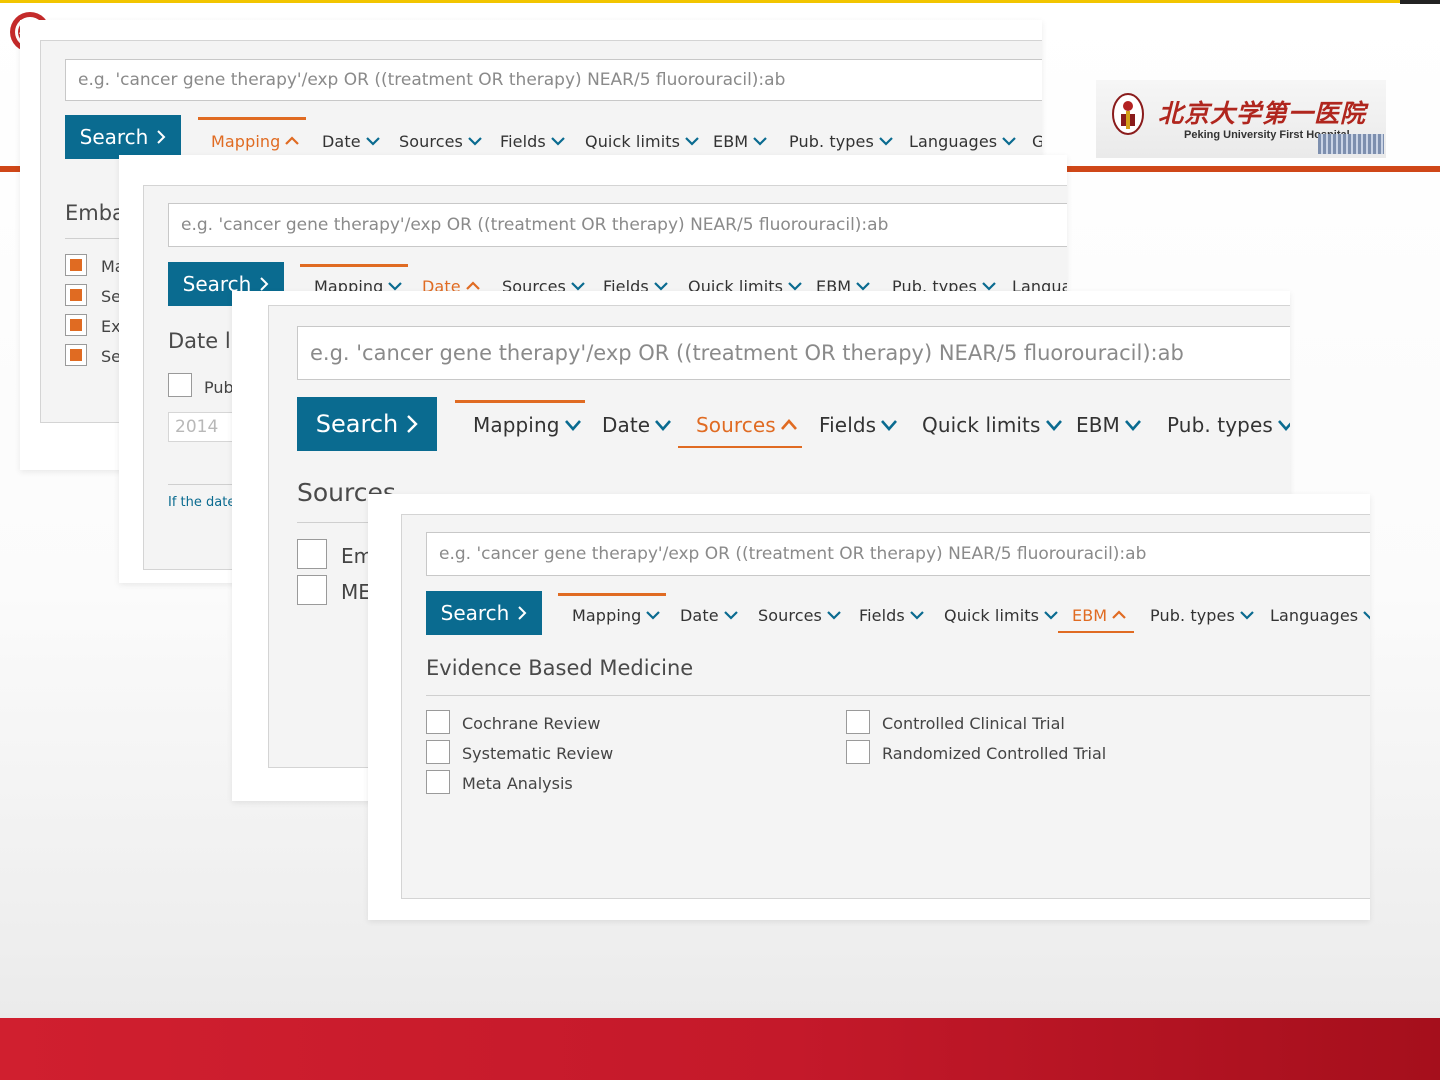  What do you see at coordinates (111, 296) in the screenshot?
I see `mapping-option-2: Se` at bounding box center [111, 296].